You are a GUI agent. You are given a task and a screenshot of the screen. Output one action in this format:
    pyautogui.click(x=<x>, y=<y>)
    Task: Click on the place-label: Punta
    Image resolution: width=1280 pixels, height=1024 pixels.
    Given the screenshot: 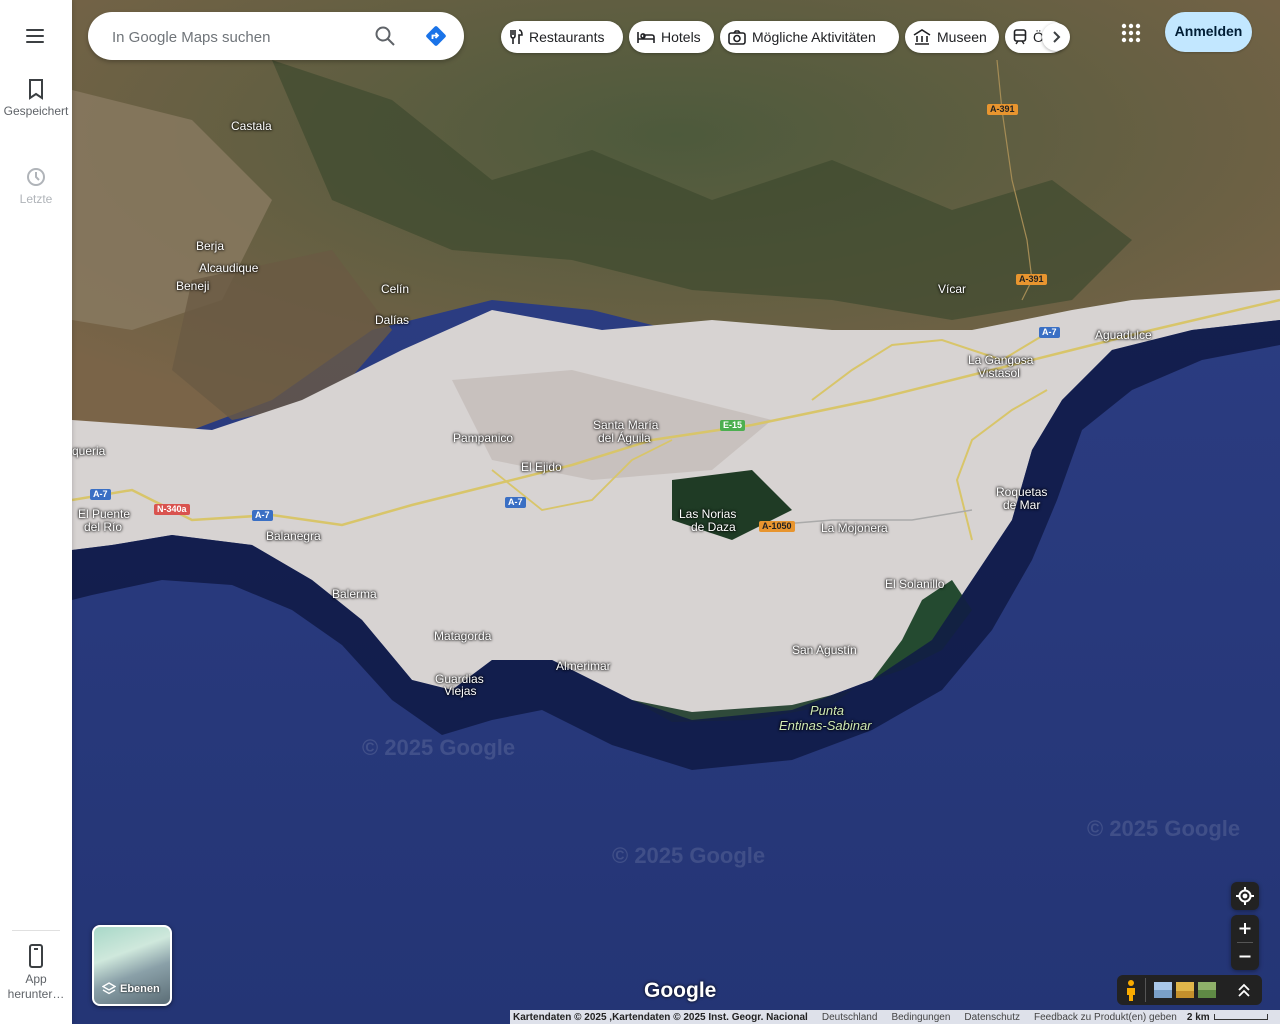 What is the action you would take?
    pyautogui.click(x=827, y=710)
    